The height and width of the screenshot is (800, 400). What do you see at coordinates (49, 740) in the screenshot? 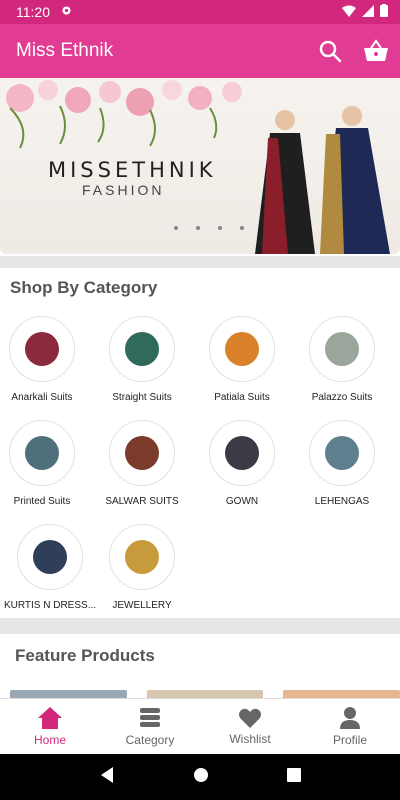
I see `nav-home-label: Home` at bounding box center [49, 740].